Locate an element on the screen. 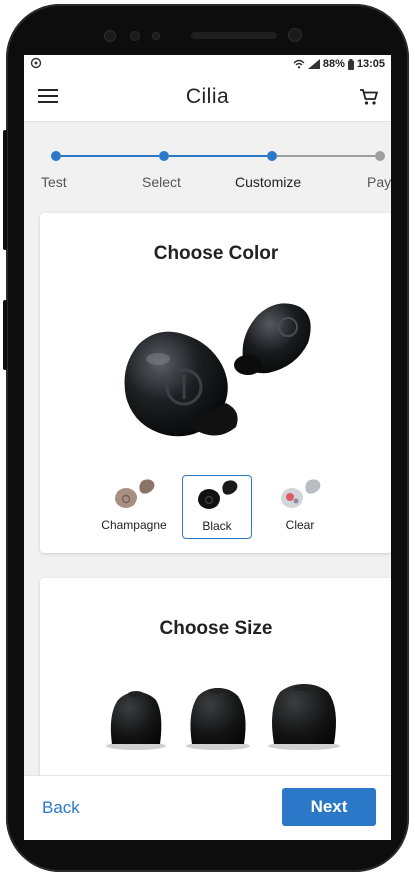  step-label-test: Test is located at coordinates (54, 182).